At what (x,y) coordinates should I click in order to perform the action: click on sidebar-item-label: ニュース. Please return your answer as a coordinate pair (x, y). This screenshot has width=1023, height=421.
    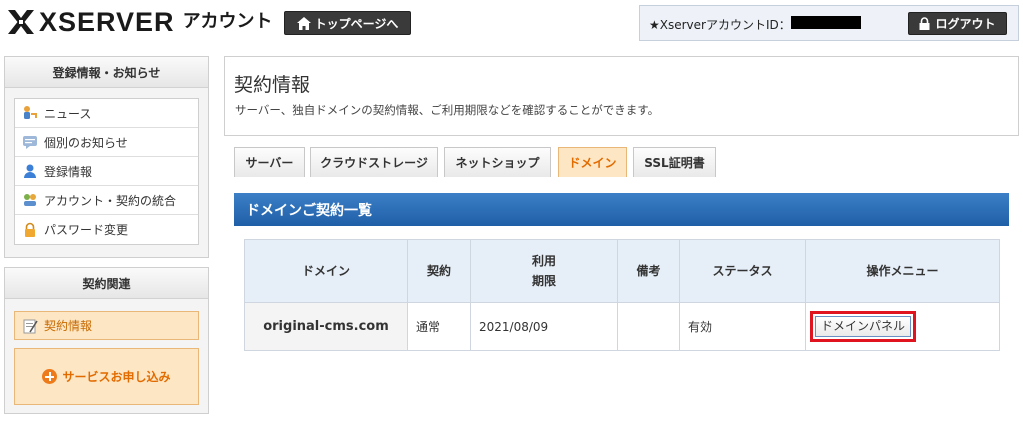
    Looking at the image, I should click on (68, 113).